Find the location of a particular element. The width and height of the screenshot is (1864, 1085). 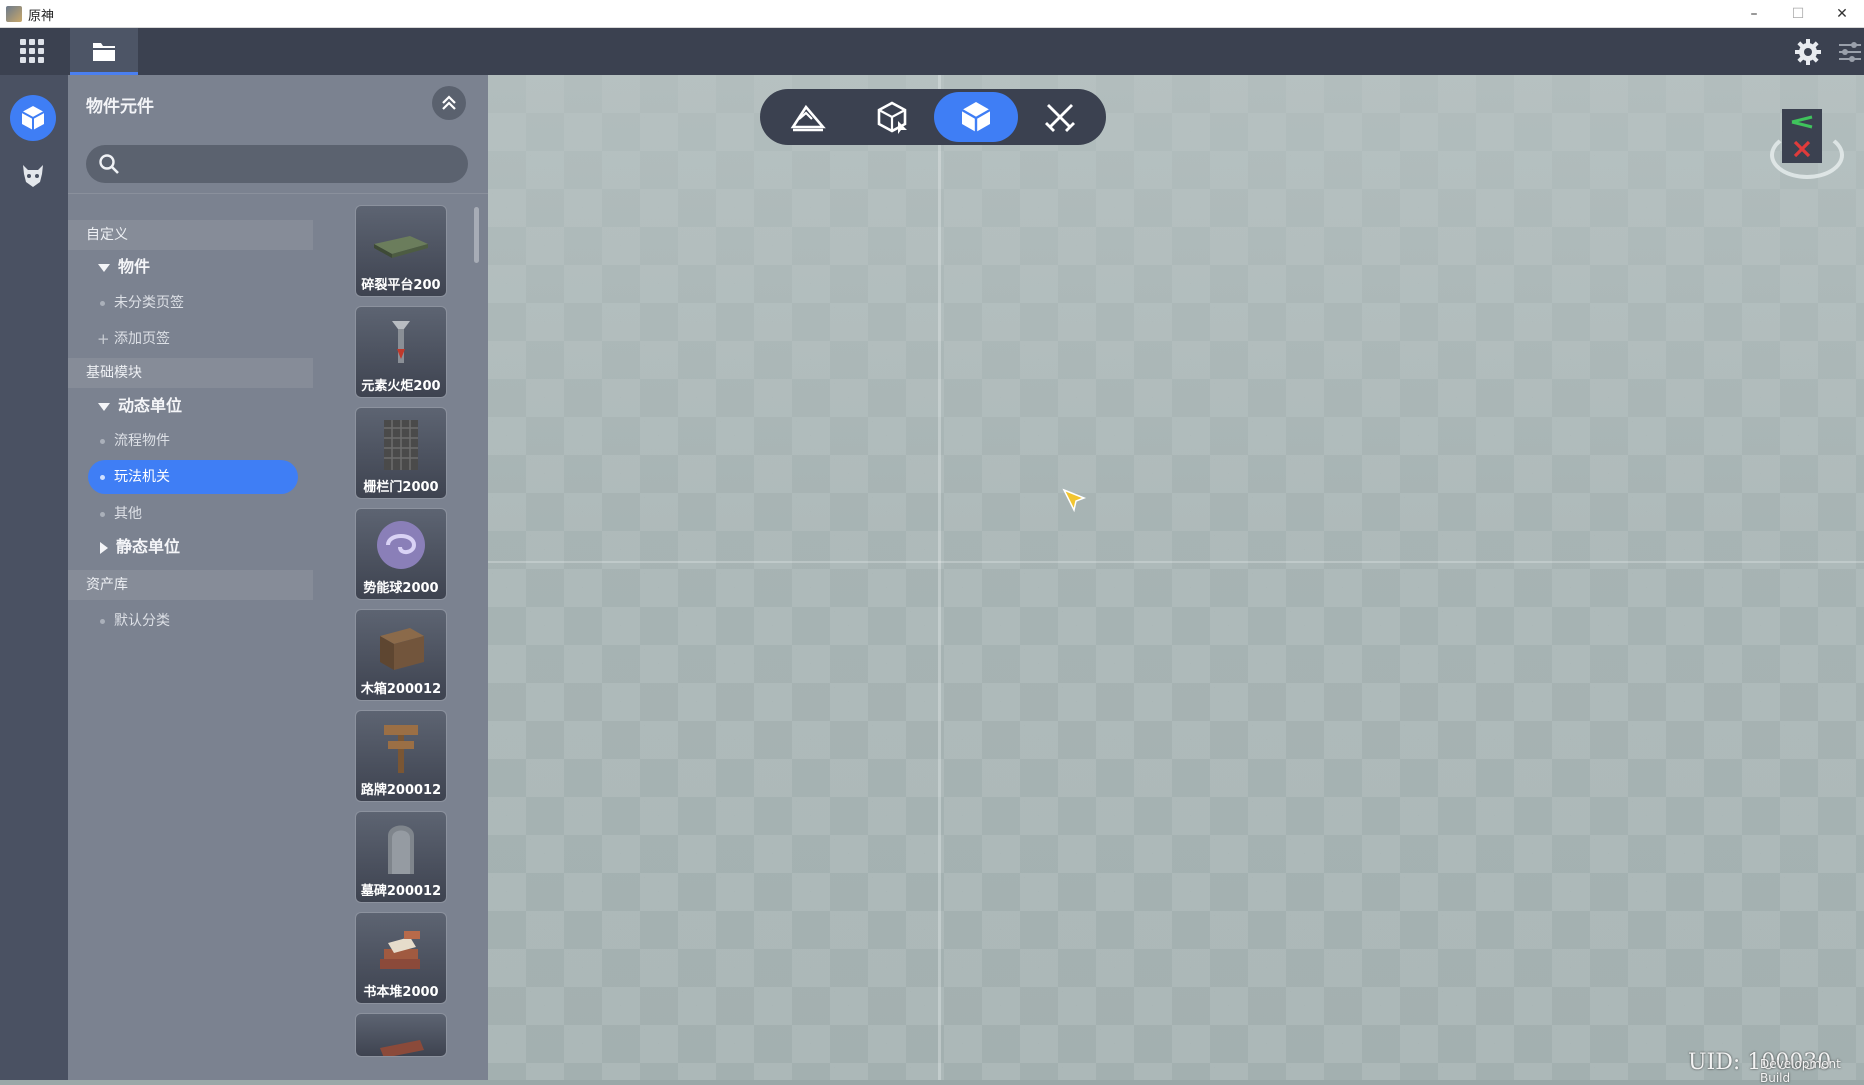

group-dynamic: 动态单位 is located at coordinates (140, 406).